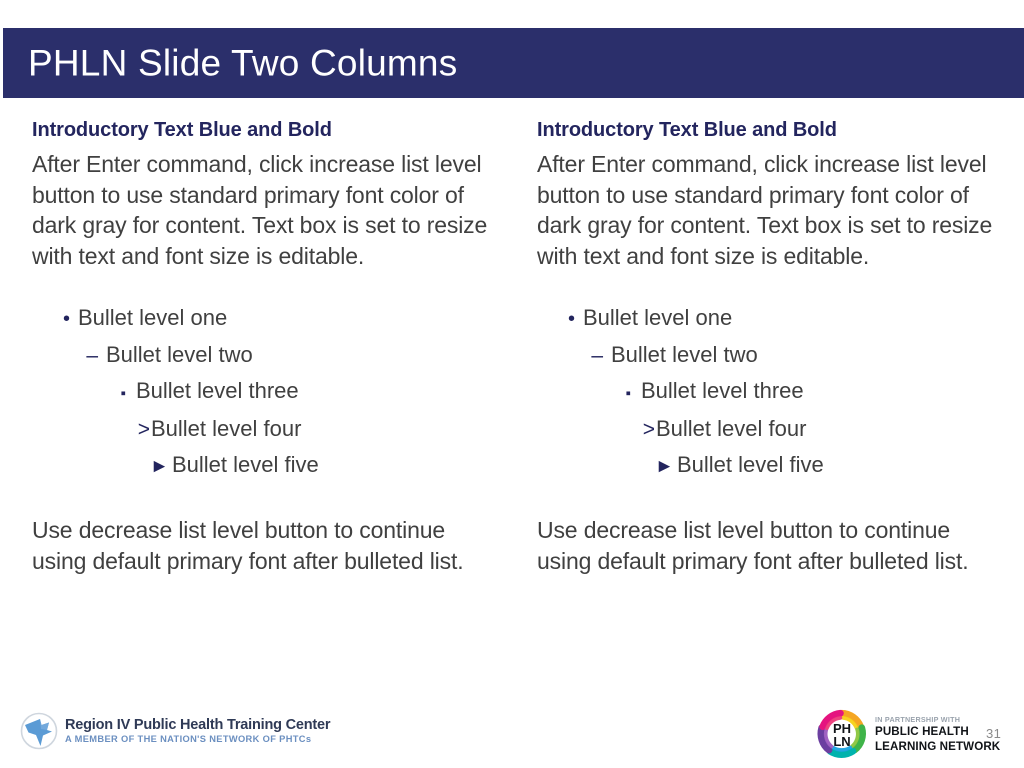 This screenshot has width=1024, height=768. Describe the element at coordinates (198, 725) in the screenshot. I see `region-iv-title: Region IV Public Health Training Center` at that location.